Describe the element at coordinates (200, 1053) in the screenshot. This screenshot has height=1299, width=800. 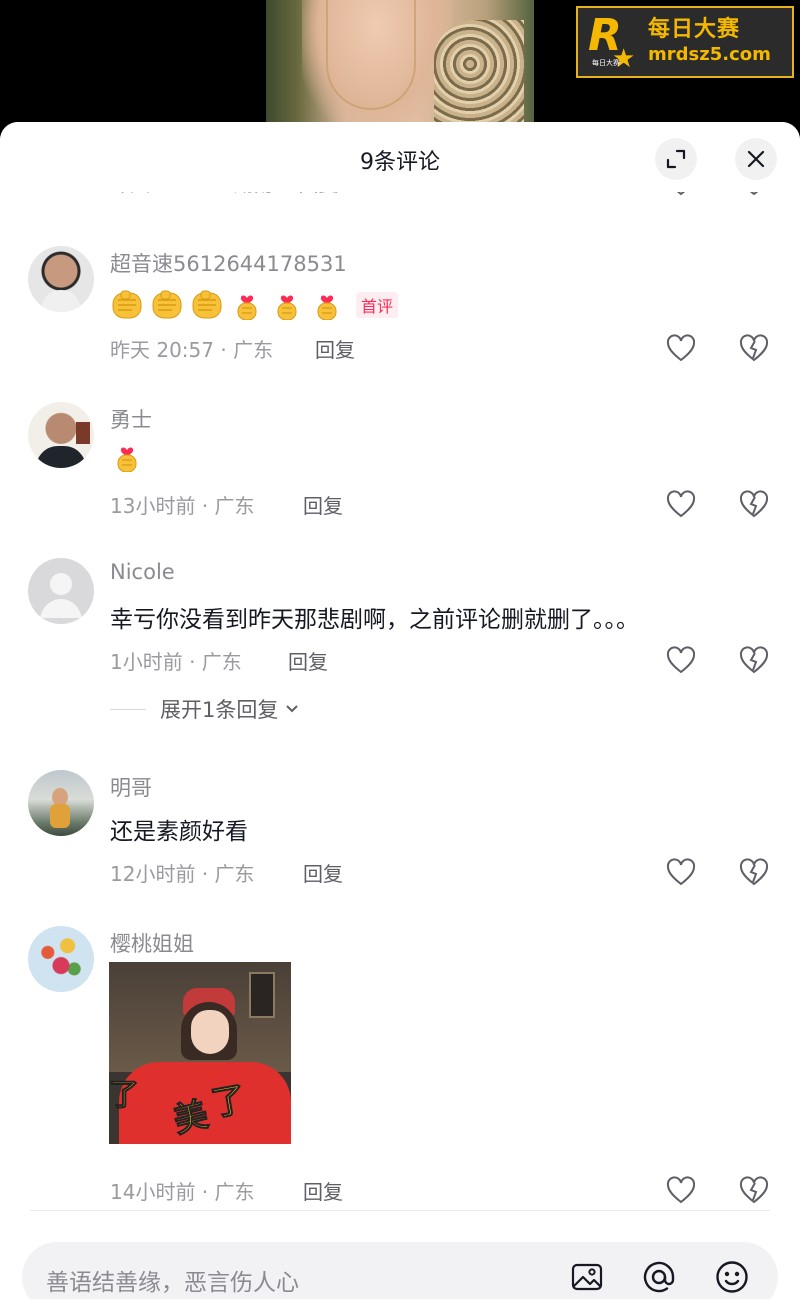
I see `meme-image: 了 美 了` at that location.